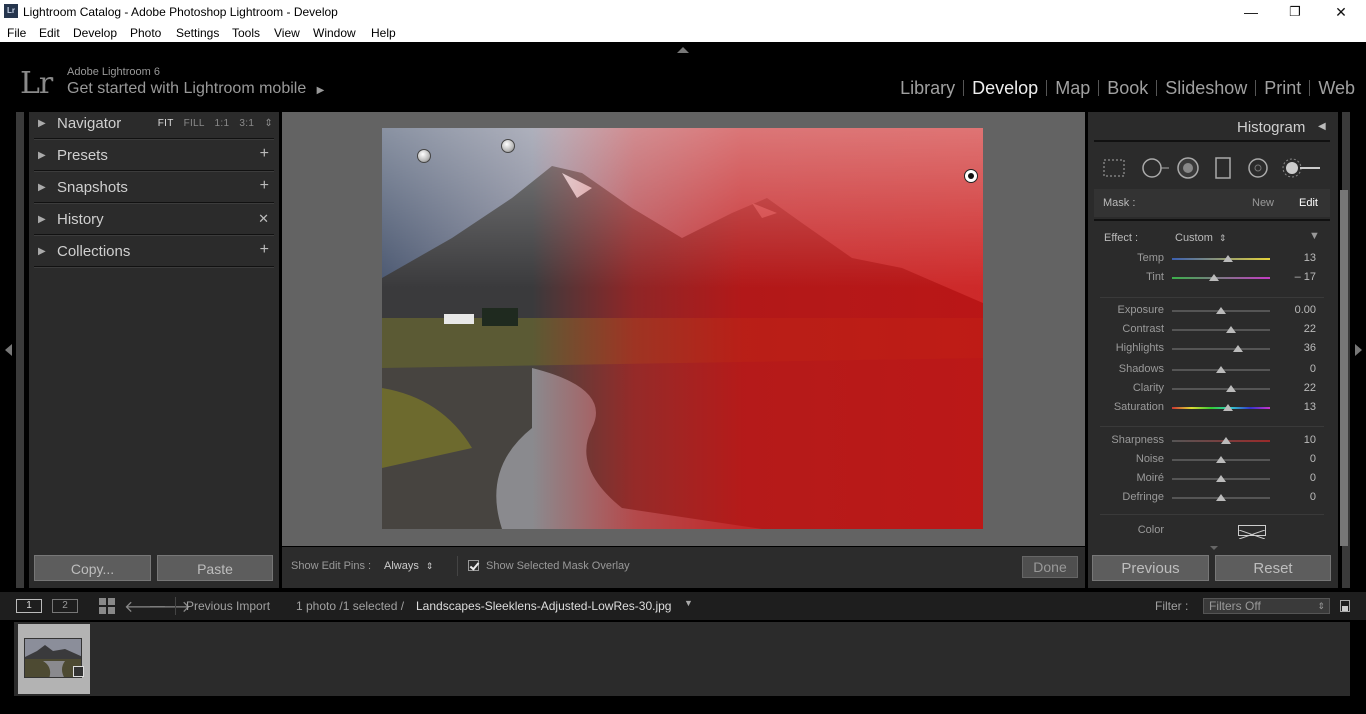  I want to click on dropdown-arrow-icon: ▼, so click(688, 603).